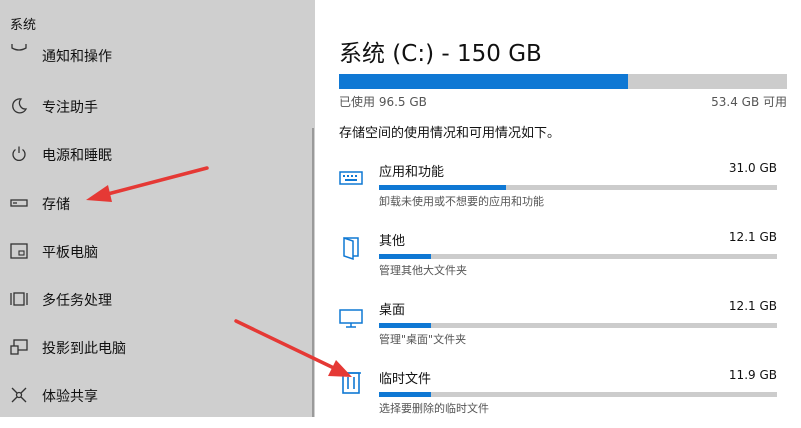 The height and width of the screenshot is (428, 801). I want to click on used-space-text: 已使用 96.5 GB, so click(383, 102).